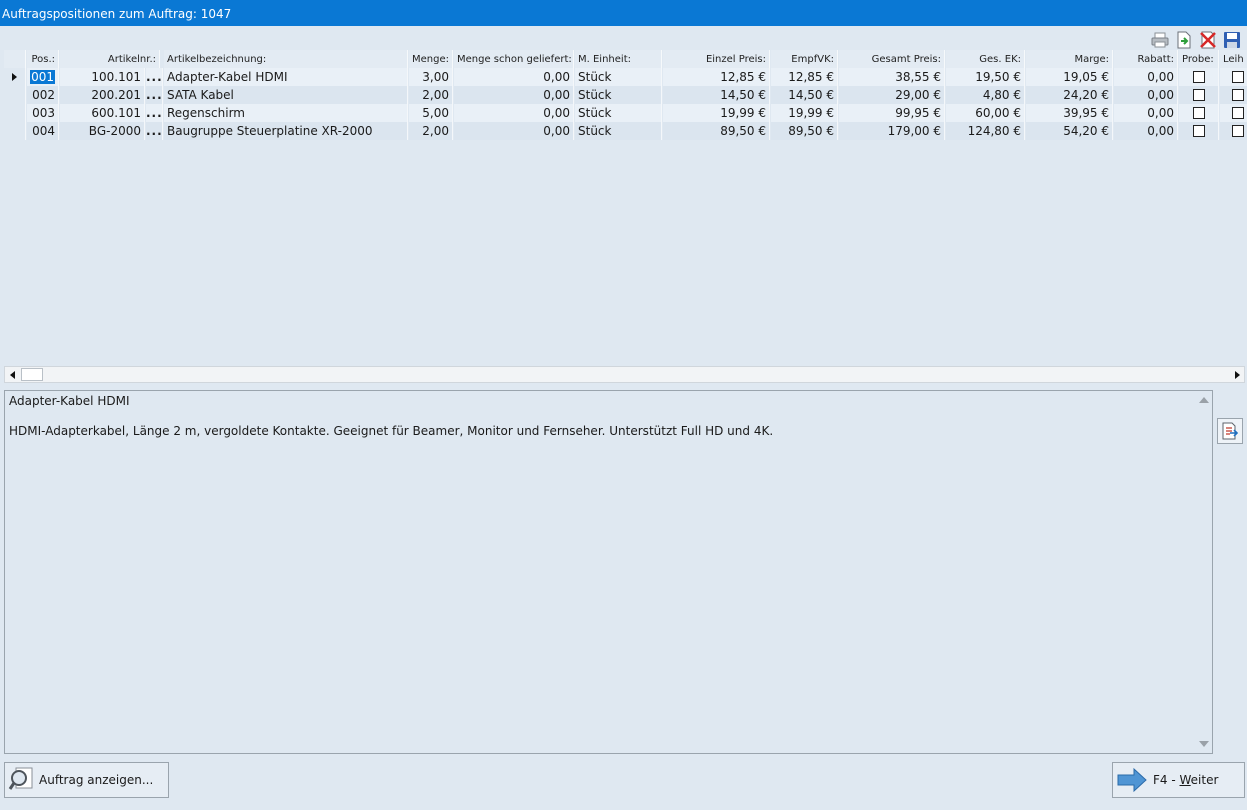 This screenshot has height=810, width=1247. Describe the element at coordinates (514, 59) in the screenshot. I see `col-geliefert: Menge schon geliefert:` at that location.